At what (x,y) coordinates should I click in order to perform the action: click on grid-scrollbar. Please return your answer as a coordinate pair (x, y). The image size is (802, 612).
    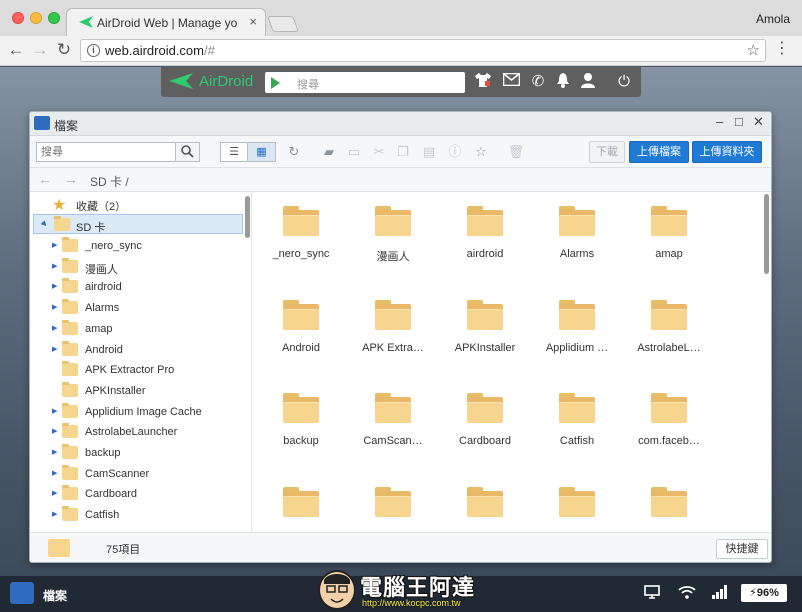
    Looking at the image, I should click on (766, 234).